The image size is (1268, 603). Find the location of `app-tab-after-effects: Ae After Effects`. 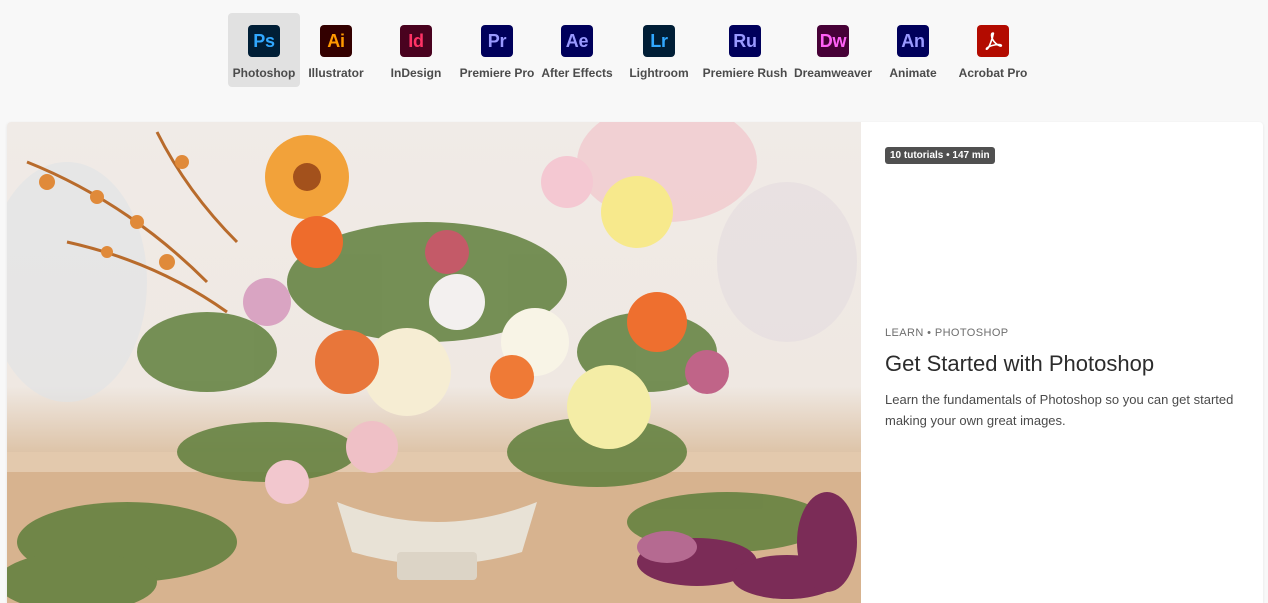

app-tab-after-effects: Ae After Effects is located at coordinates (577, 50).